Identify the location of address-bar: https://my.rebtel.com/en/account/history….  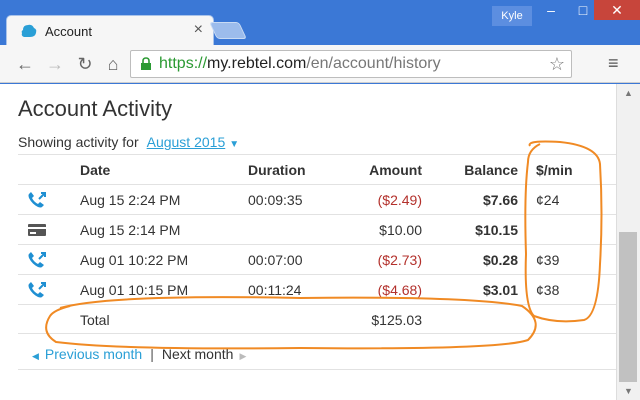
(351, 64).